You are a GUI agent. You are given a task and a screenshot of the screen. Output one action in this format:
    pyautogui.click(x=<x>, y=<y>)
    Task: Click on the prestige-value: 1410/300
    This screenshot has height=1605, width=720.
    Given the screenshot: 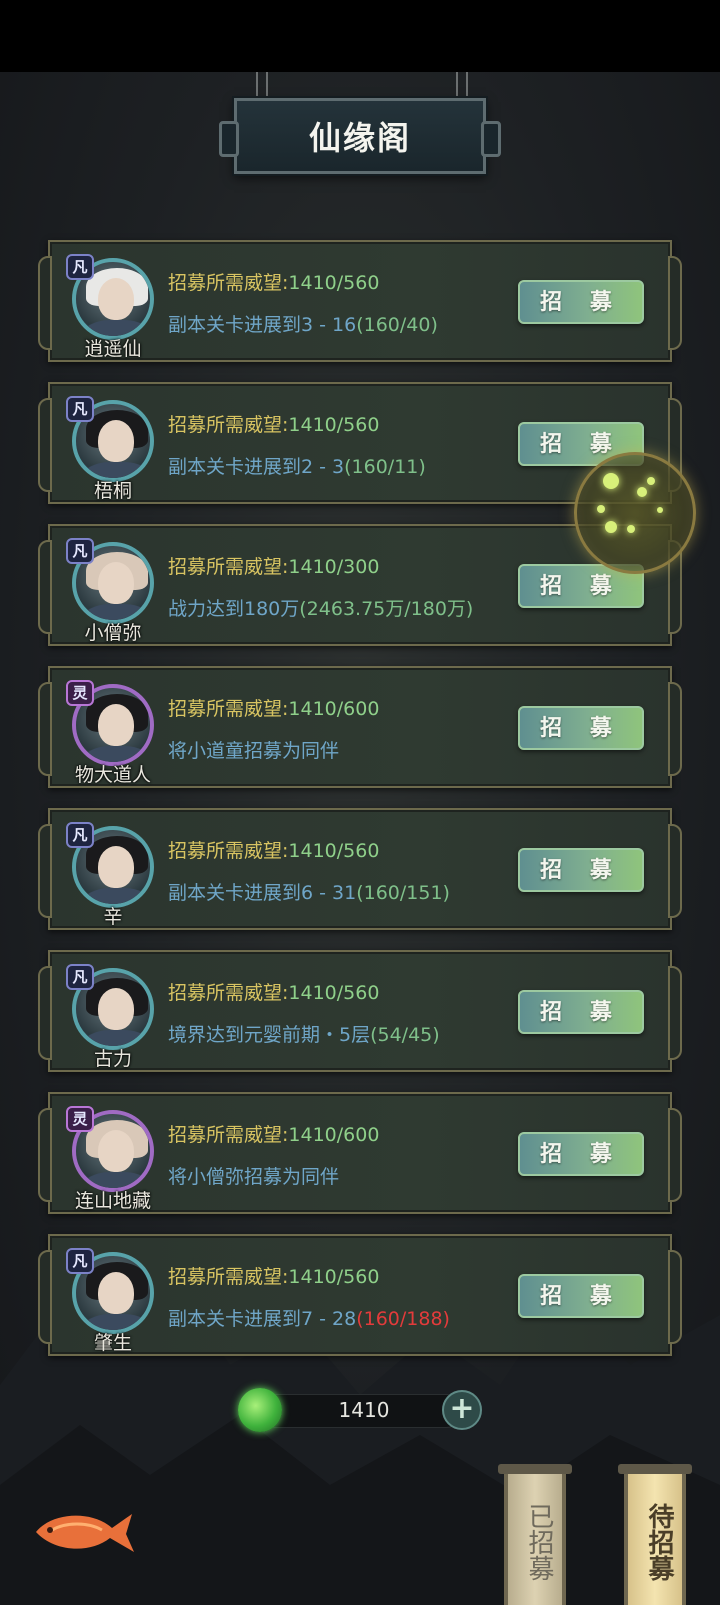 What is the action you would take?
    pyautogui.click(x=334, y=567)
    